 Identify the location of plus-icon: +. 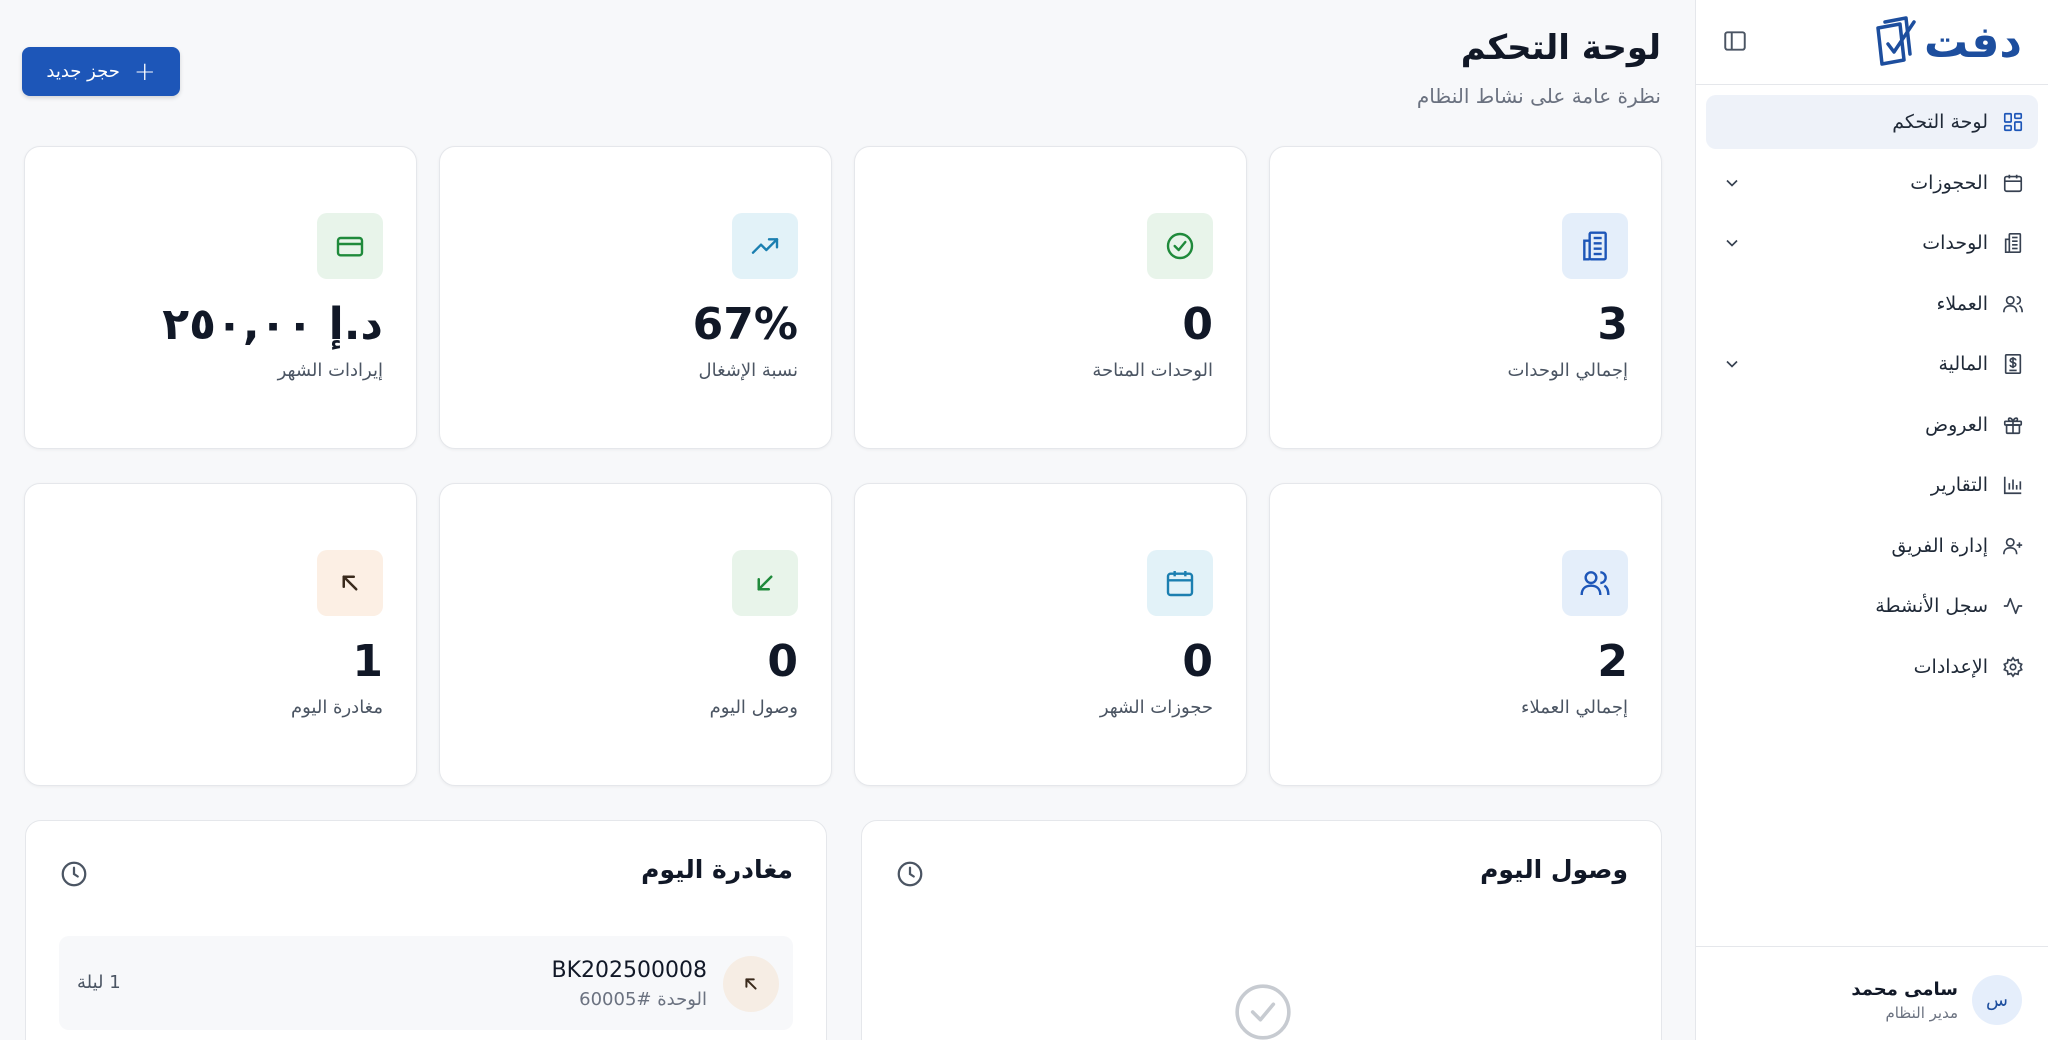
(144, 71).